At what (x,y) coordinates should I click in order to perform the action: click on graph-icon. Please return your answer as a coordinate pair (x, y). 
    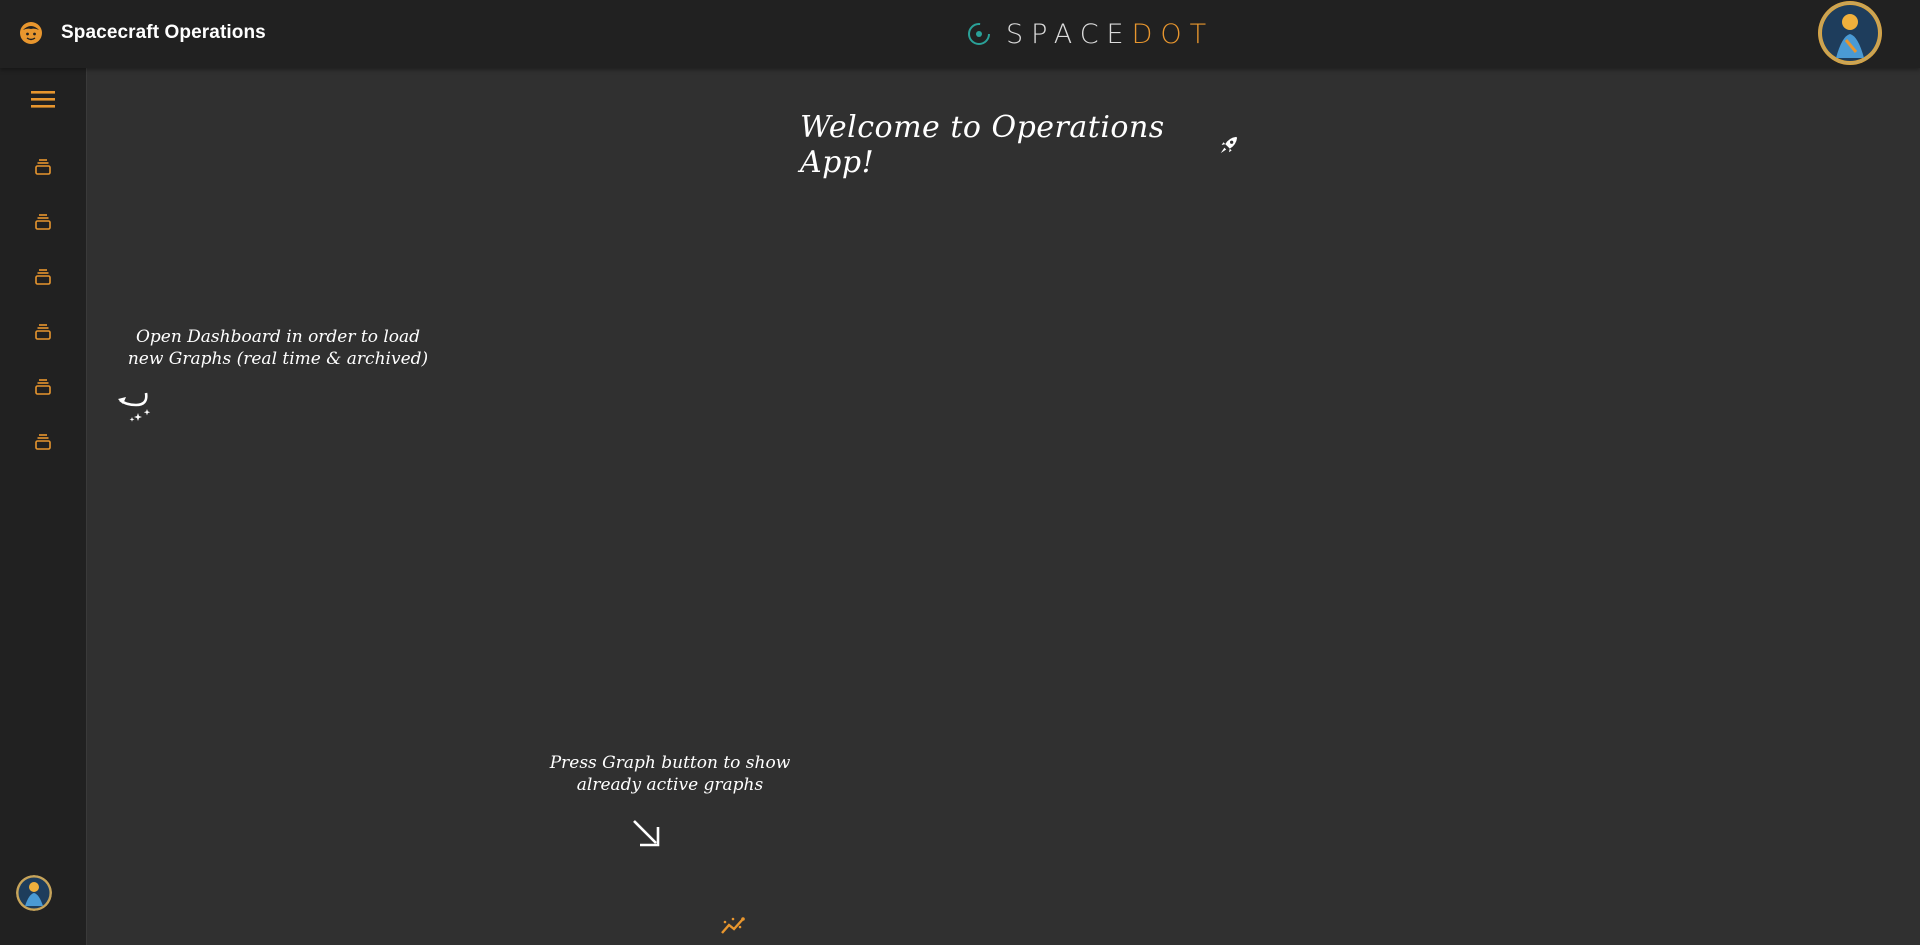
    Looking at the image, I should click on (733, 925).